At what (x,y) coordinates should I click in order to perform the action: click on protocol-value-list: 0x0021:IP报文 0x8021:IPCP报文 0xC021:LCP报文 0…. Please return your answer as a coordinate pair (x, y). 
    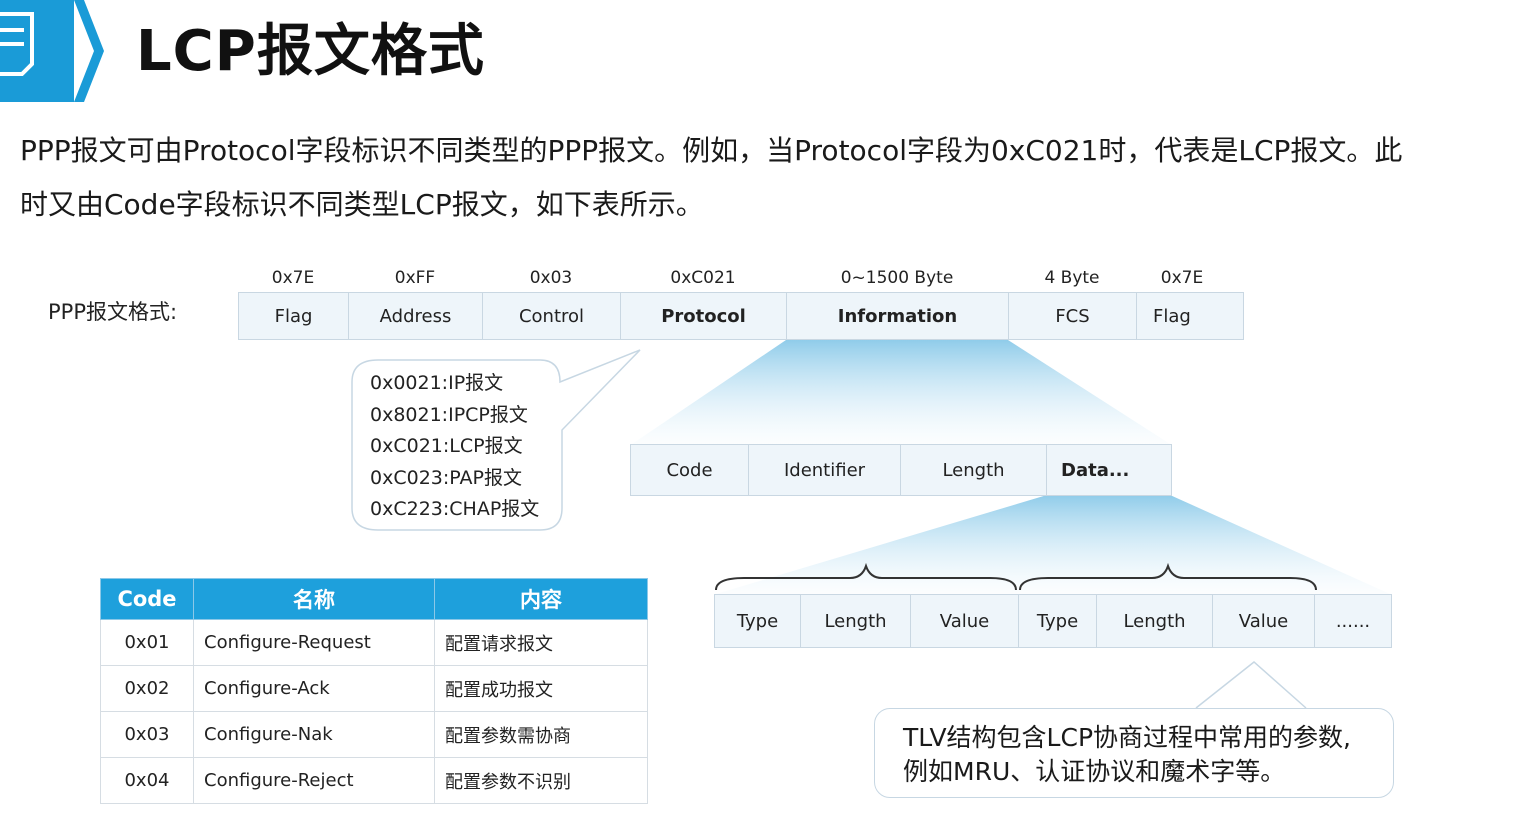
    Looking at the image, I should click on (454, 447).